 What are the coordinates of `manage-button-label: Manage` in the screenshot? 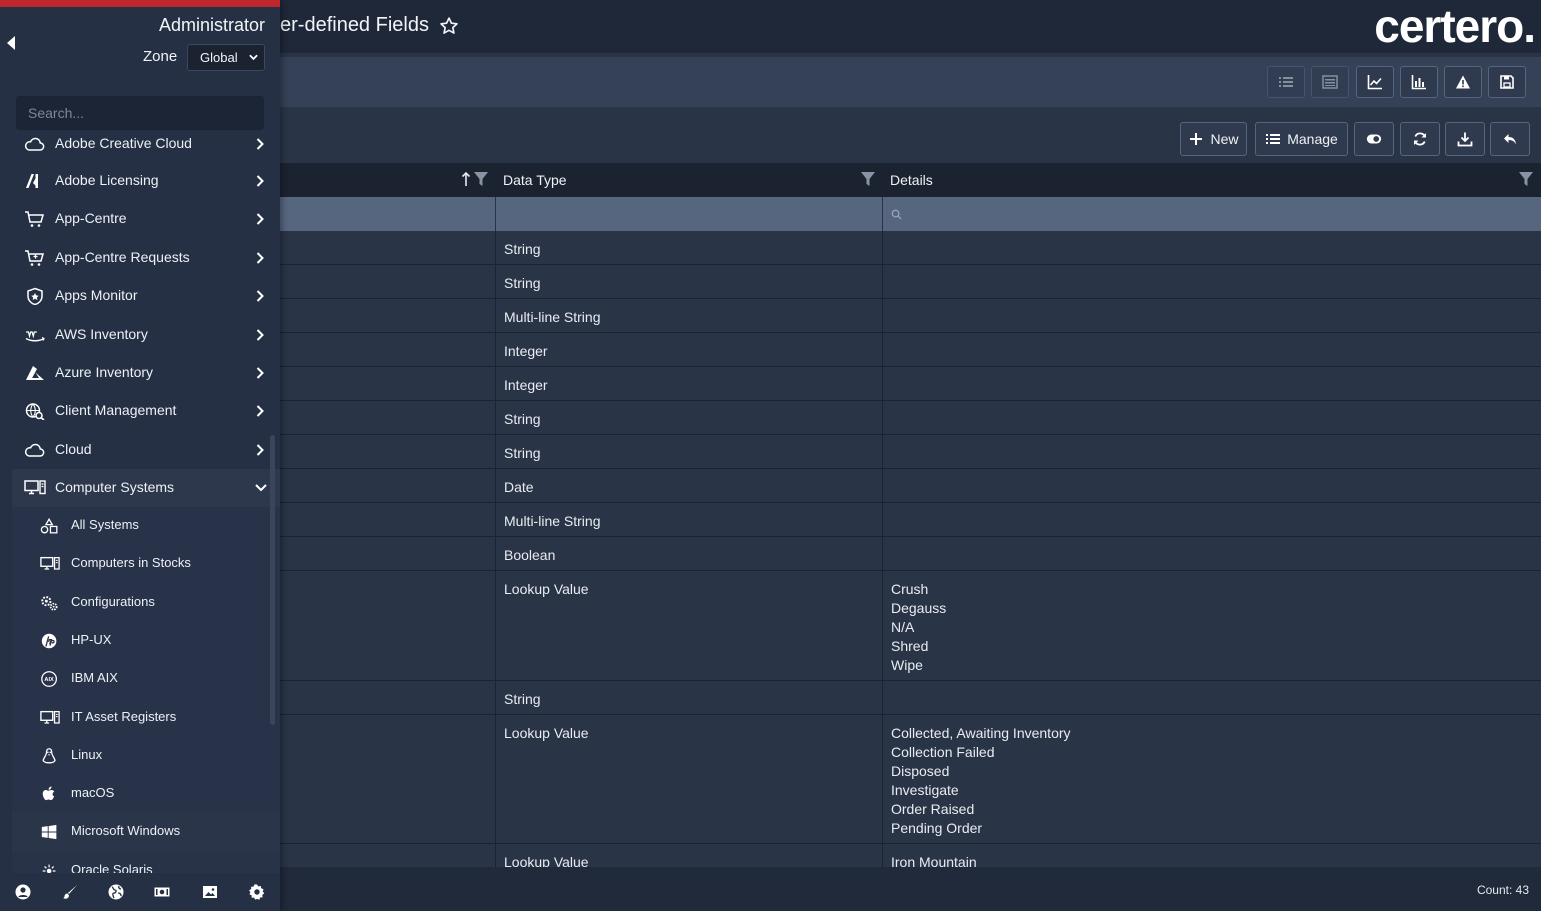 It's located at (1312, 139).